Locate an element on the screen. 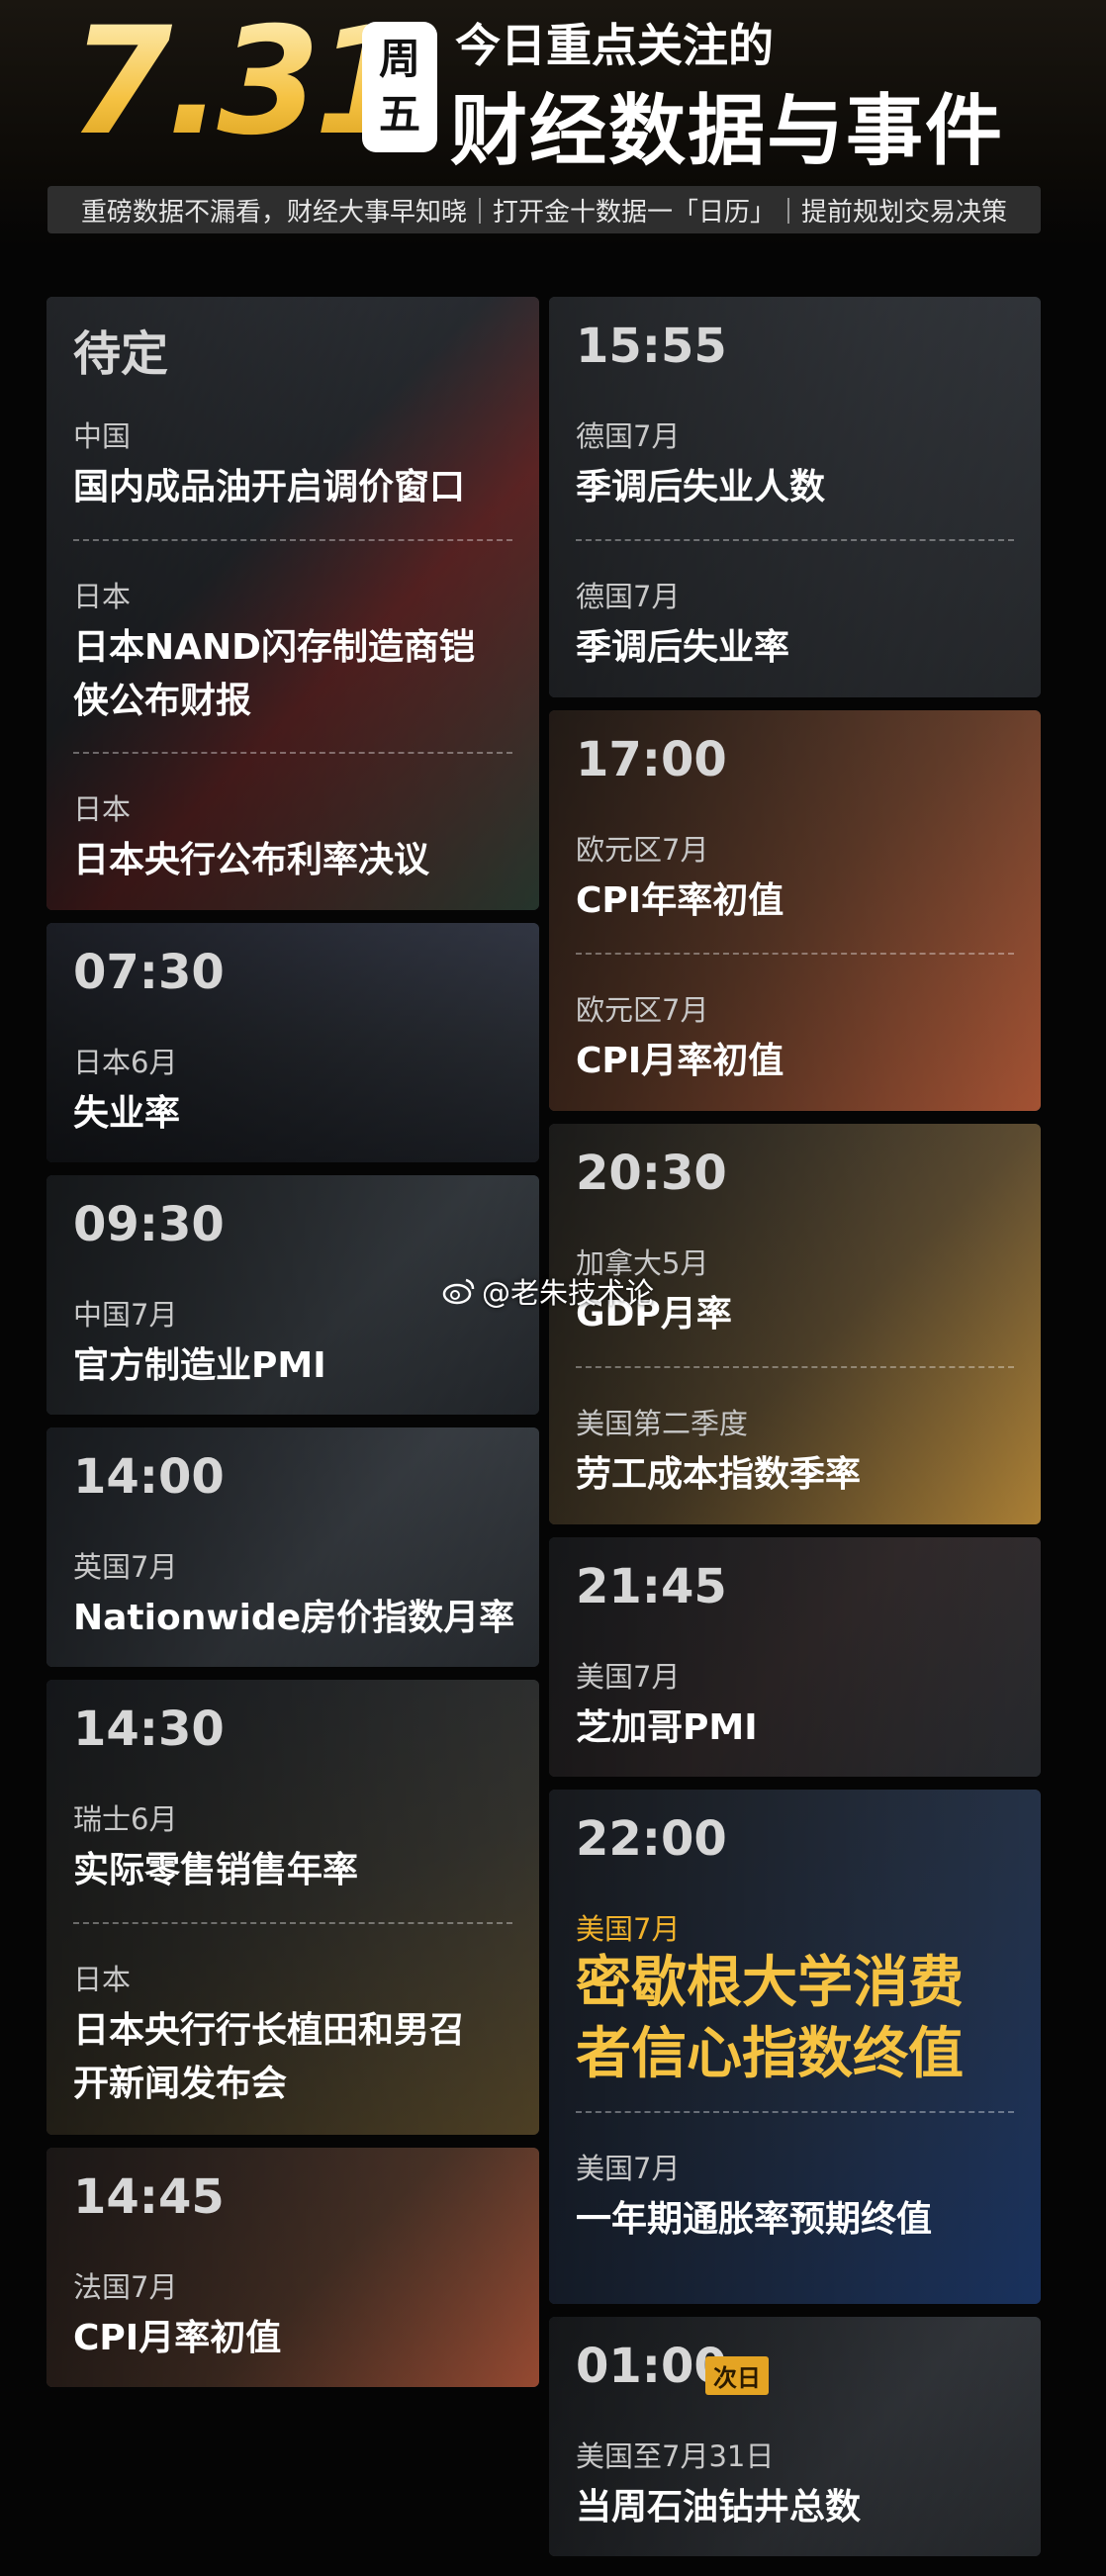 This screenshot has width=1106, height=2576. event-title: 日本央行公布利率决议 is located at coordinates (252, 860).